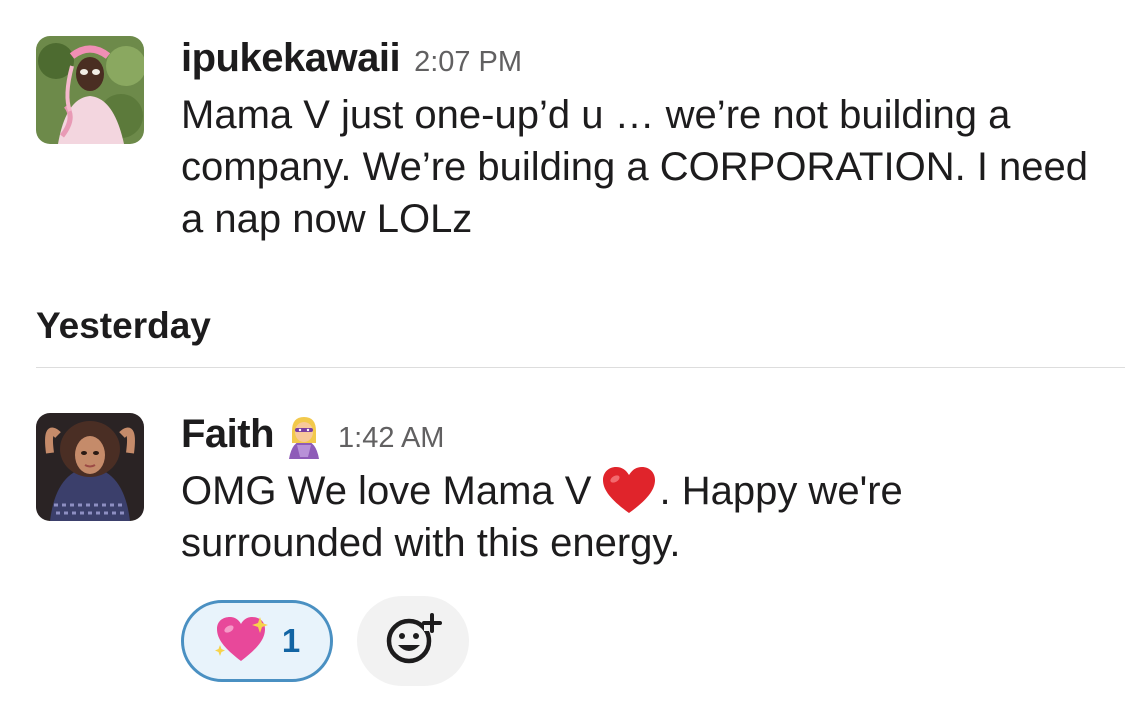  What do you see at coordinates (629, 491) in the screenshot?
I see `red-heart-emoji-icon` at bounding box center [629, 491].